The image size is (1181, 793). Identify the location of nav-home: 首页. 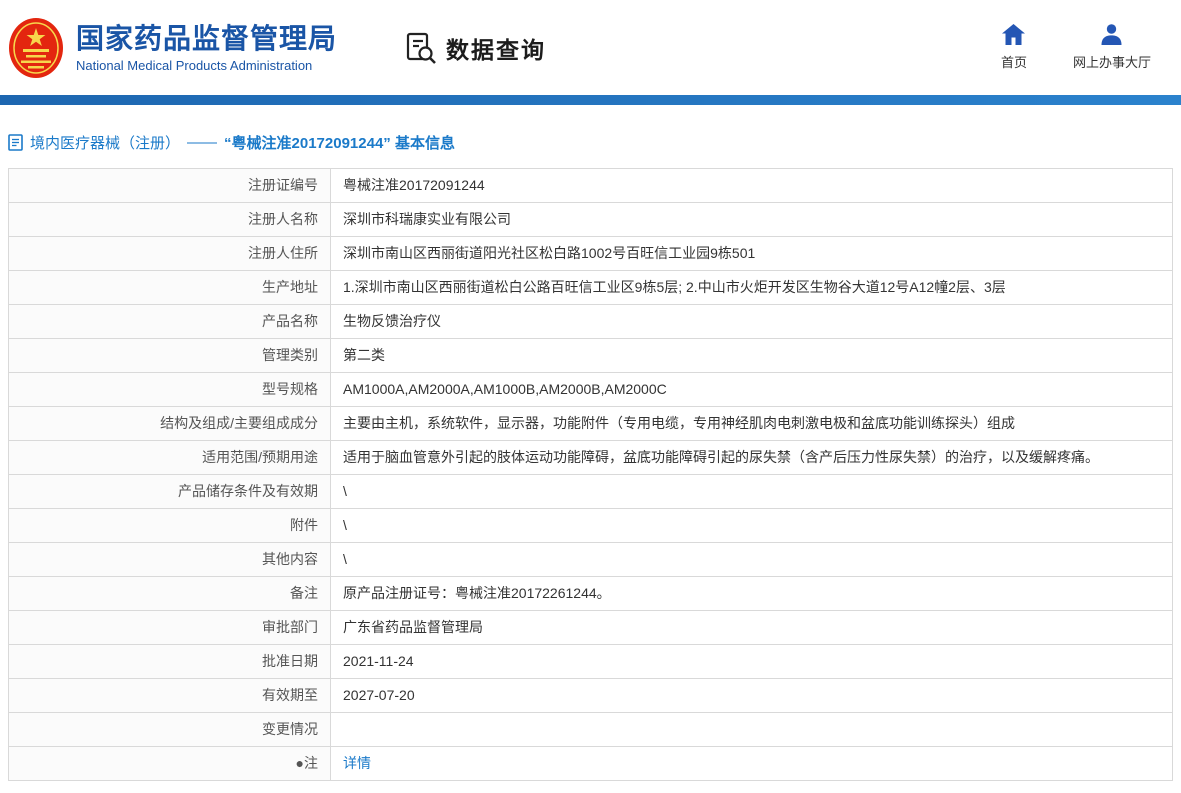
(1014, 47).